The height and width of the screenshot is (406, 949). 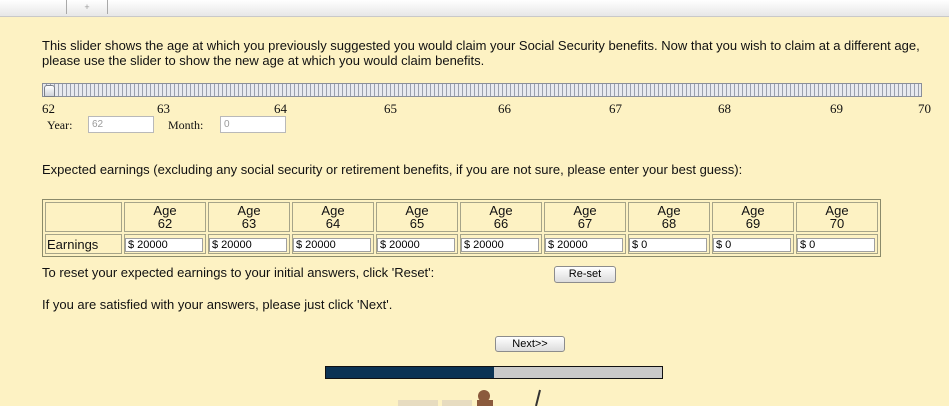 I want to click on age-header-number: 70, so click(x=837, y=223).